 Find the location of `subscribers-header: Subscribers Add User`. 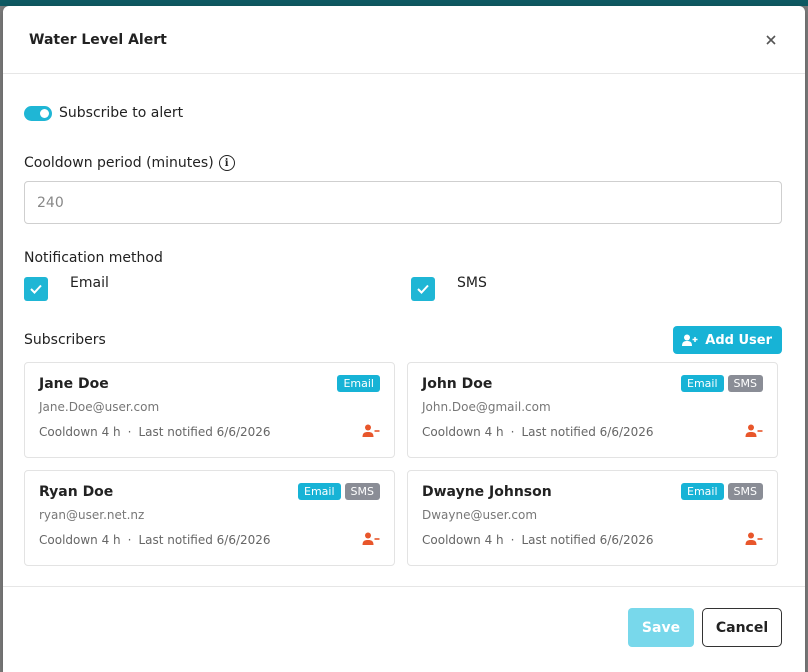

subscribers-header: Subscribers Add User is located at coordinates (404, 340).